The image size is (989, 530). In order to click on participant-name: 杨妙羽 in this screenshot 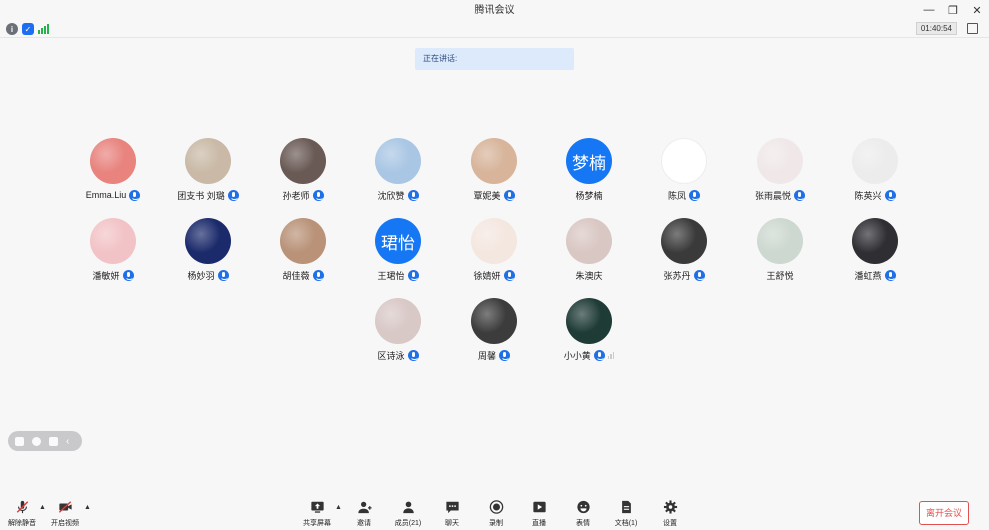, I will do `click(201, 275)`.